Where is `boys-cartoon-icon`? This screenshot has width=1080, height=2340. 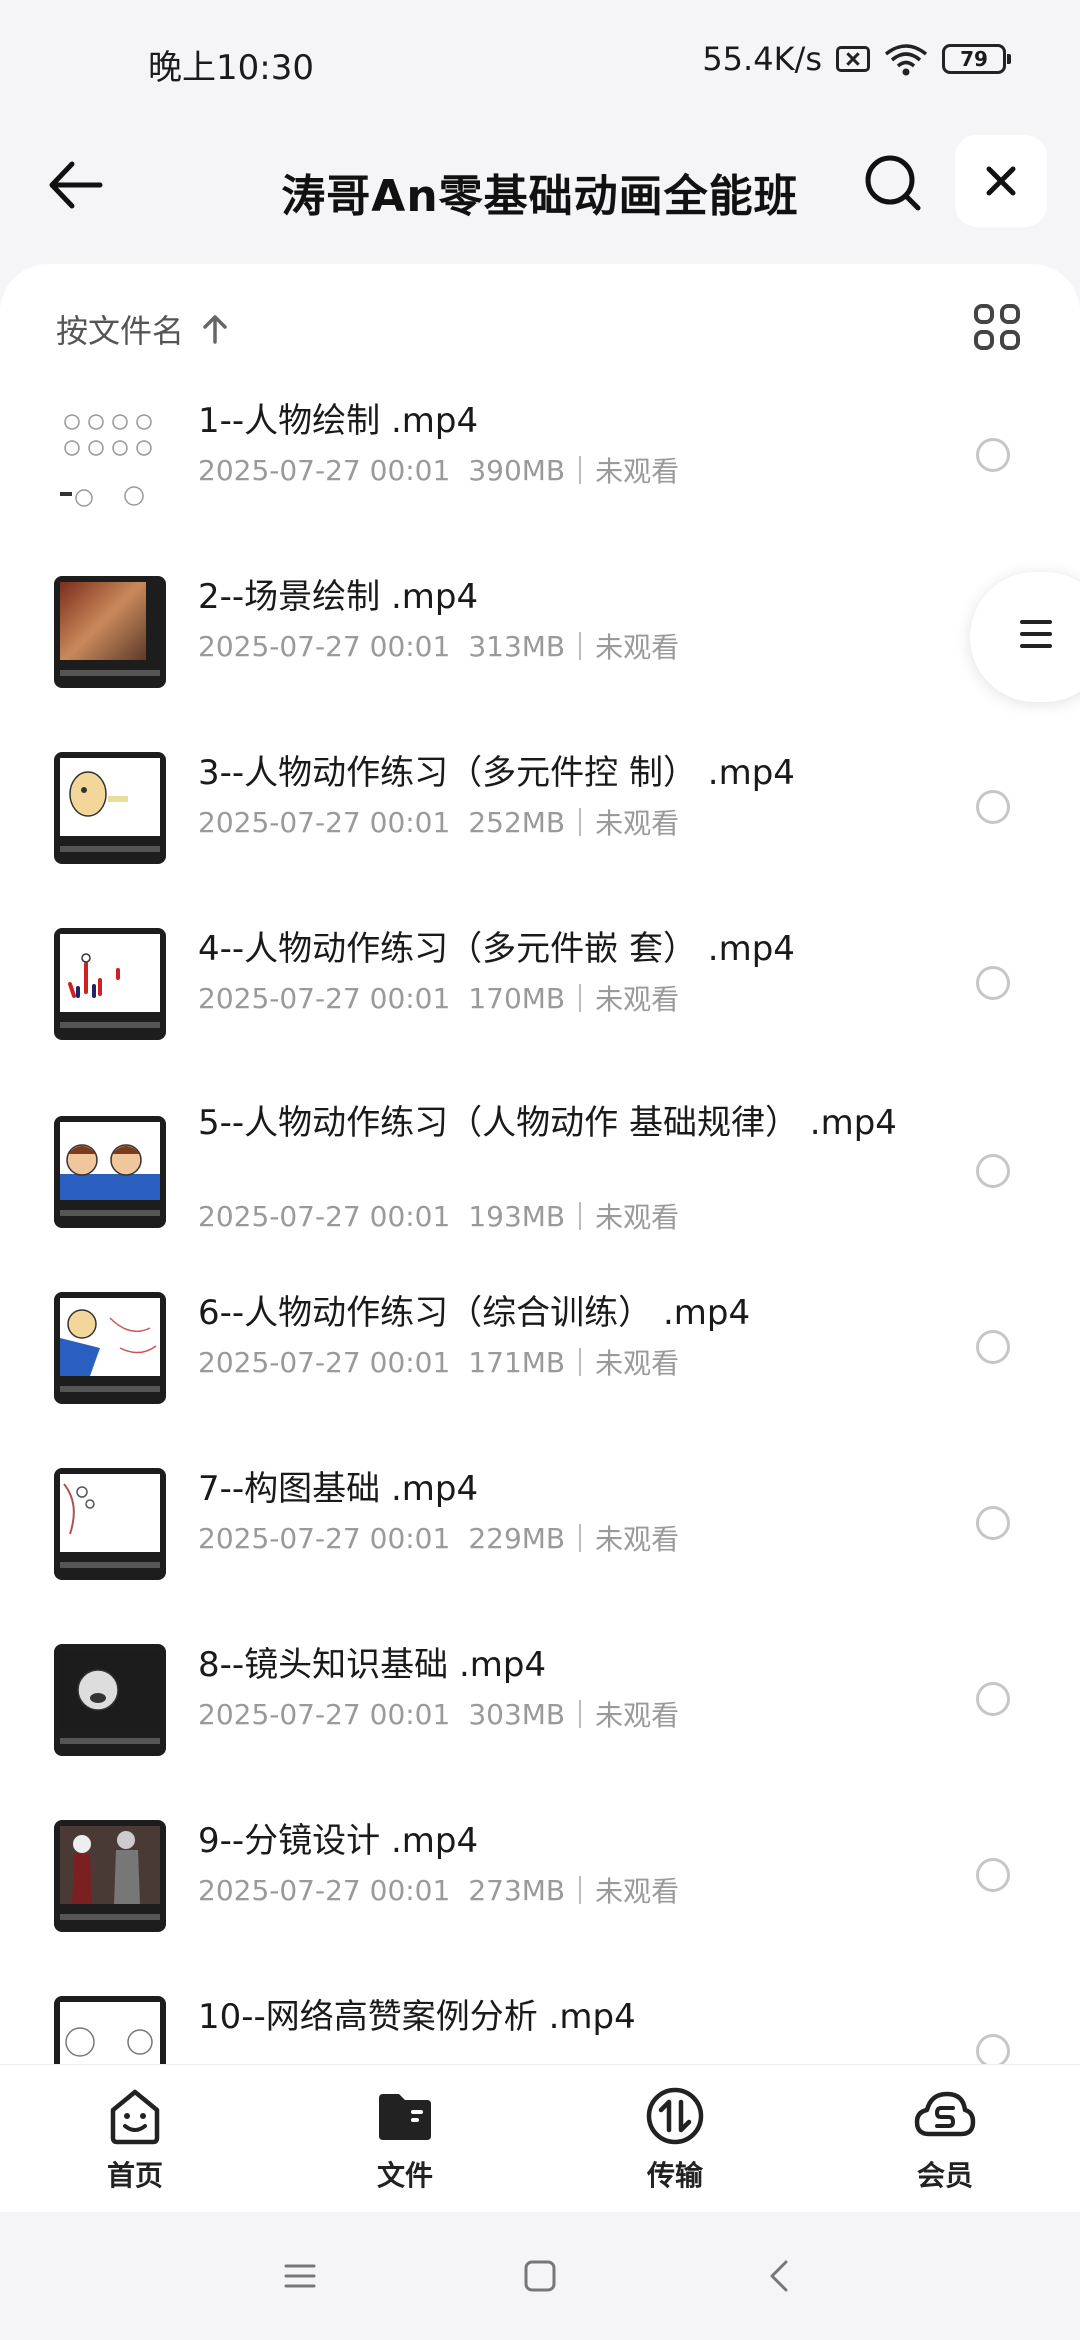 boys-cartoon-icon is located at coordinates (110, 1172).